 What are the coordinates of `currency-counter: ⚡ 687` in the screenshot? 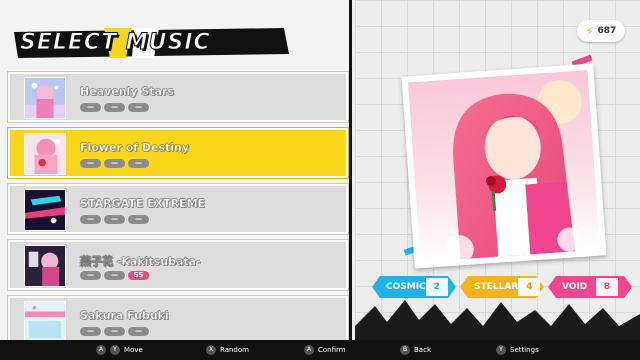 It's located at (601, 31).